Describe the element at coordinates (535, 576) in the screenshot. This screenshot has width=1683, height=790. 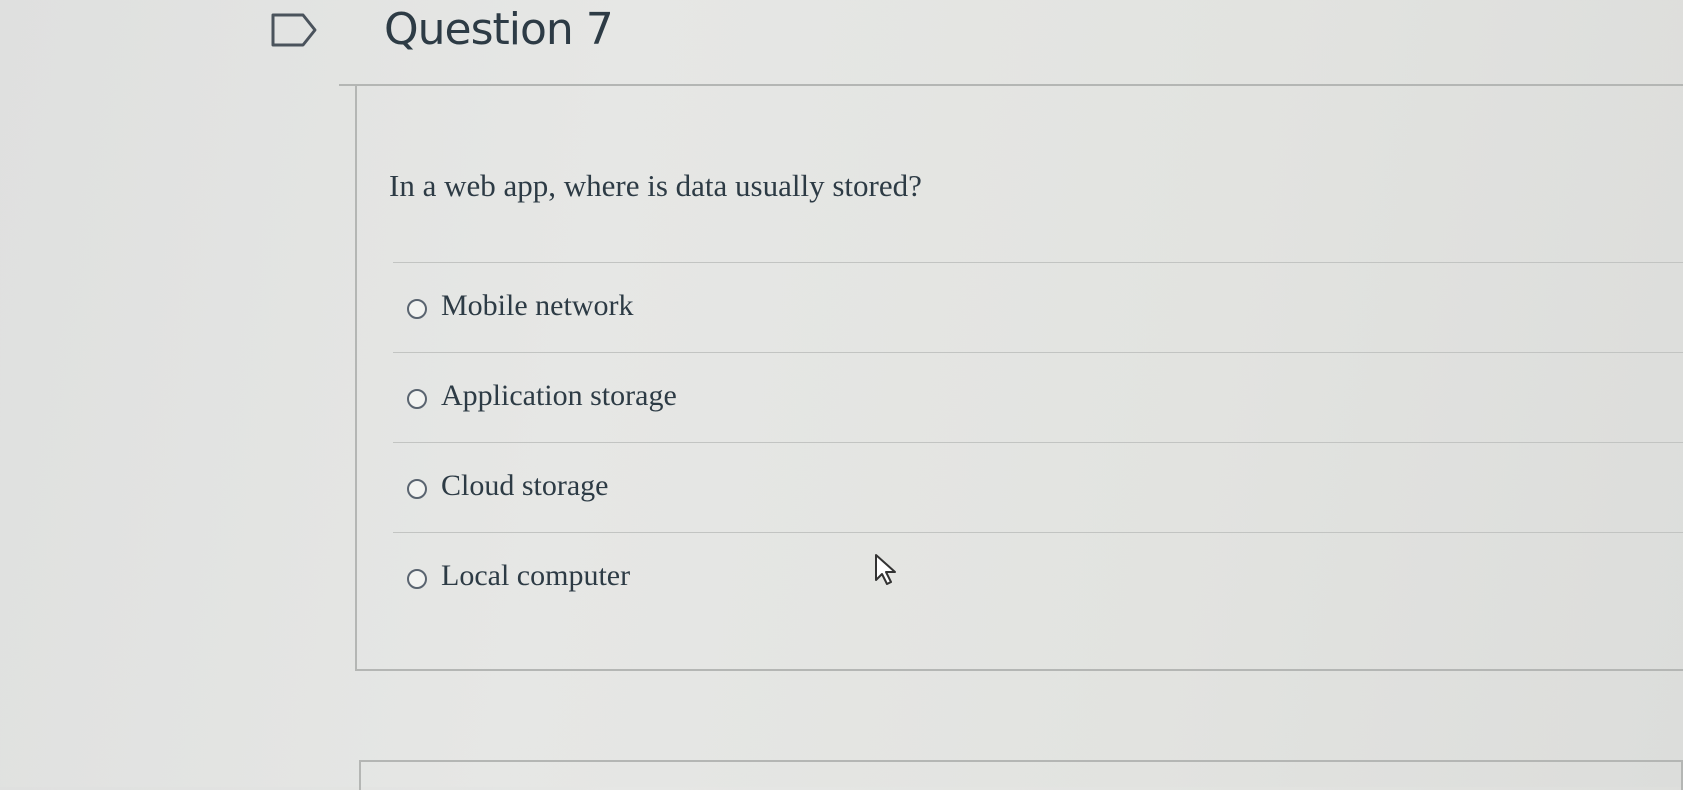
I see `answer-label: Local computer` at that location.